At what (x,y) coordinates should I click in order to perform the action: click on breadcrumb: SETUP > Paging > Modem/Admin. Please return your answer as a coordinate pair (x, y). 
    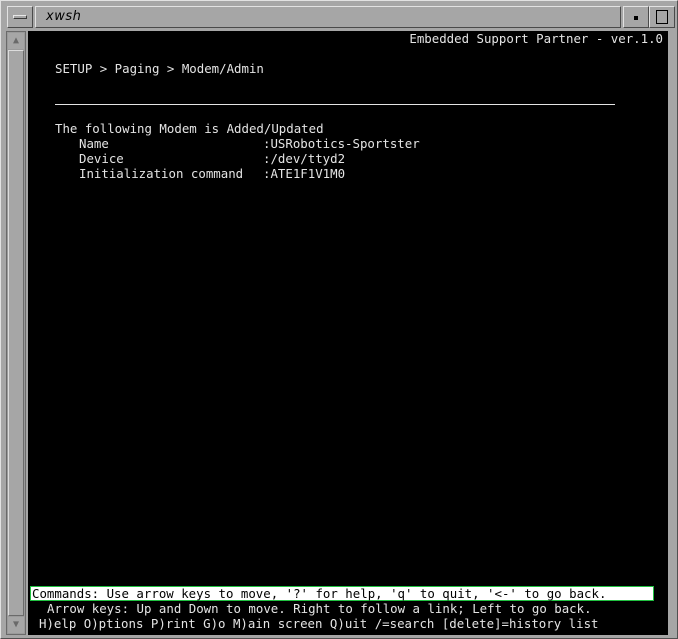
    Looking at the image, I should click on (159, 68).